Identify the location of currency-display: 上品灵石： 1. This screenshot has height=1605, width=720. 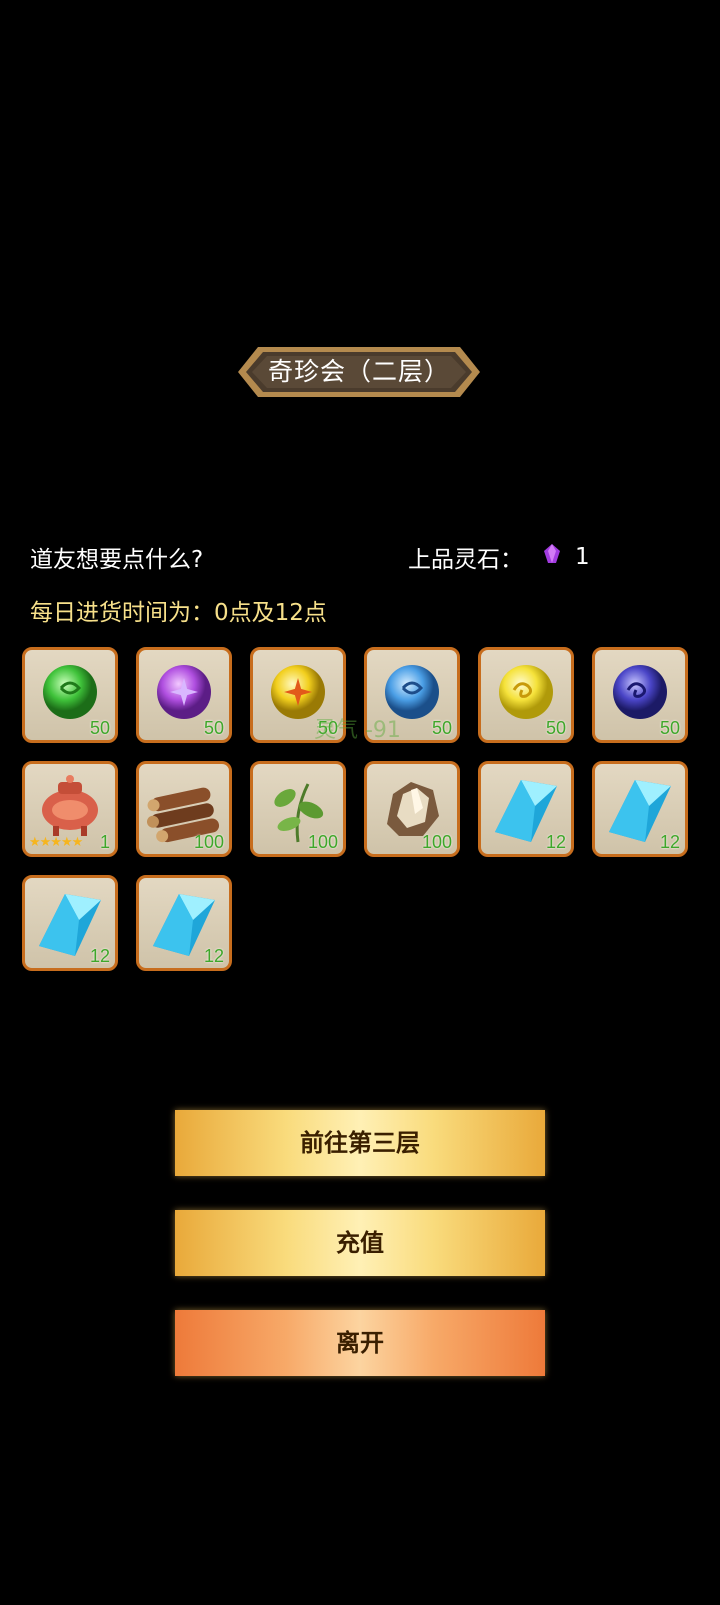
(499, 557).